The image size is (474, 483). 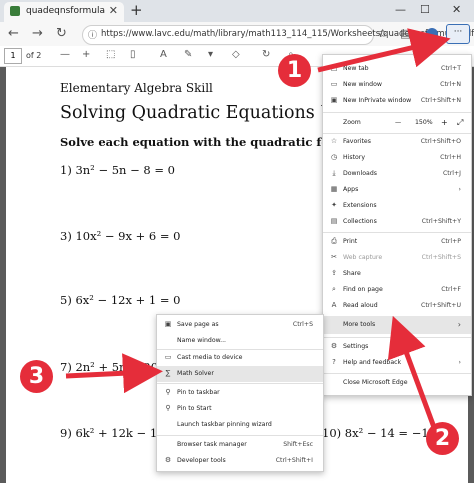 I want to click on arrow-step1, so click(x=384, y=50).